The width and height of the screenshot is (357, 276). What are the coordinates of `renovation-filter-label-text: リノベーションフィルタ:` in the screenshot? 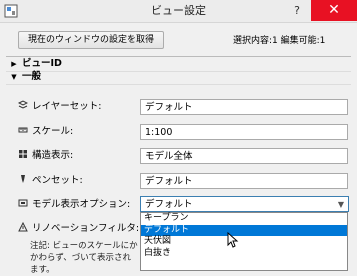 It's located at (86, 228).